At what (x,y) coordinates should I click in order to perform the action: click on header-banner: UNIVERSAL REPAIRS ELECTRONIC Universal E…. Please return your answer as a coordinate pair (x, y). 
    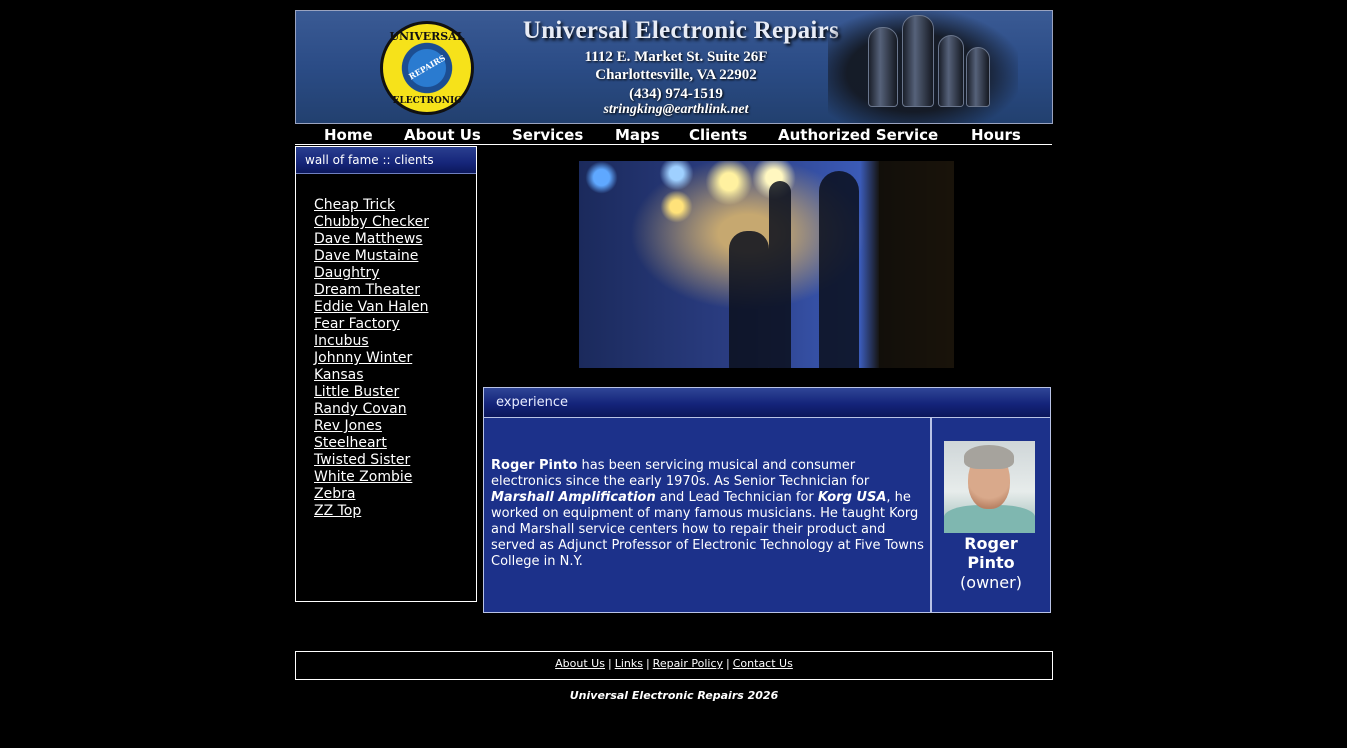
    Looking at the image, I should click on (674, 67).